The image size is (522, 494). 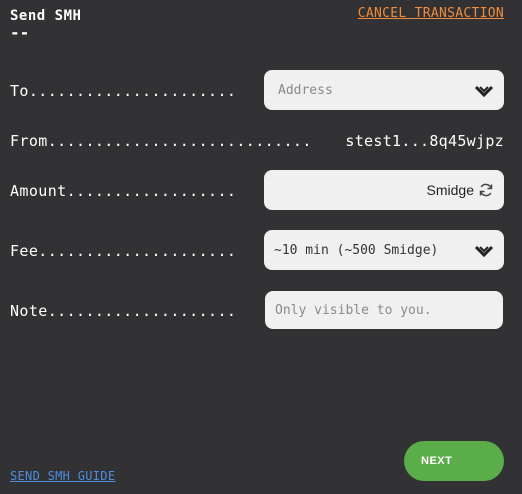 I want to click on address-dropdown: Address, so click(x=384, y=90).